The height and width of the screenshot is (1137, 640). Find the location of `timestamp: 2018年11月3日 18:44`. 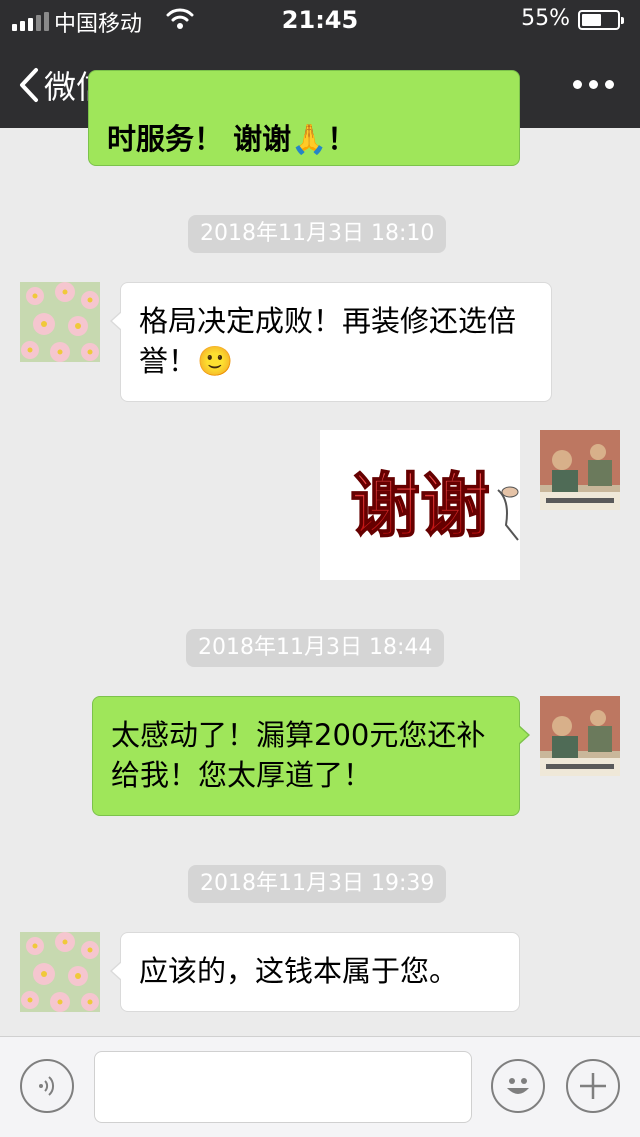

timestamp: 2018年11月3日 18:44 is located at coordinates (315, 648).